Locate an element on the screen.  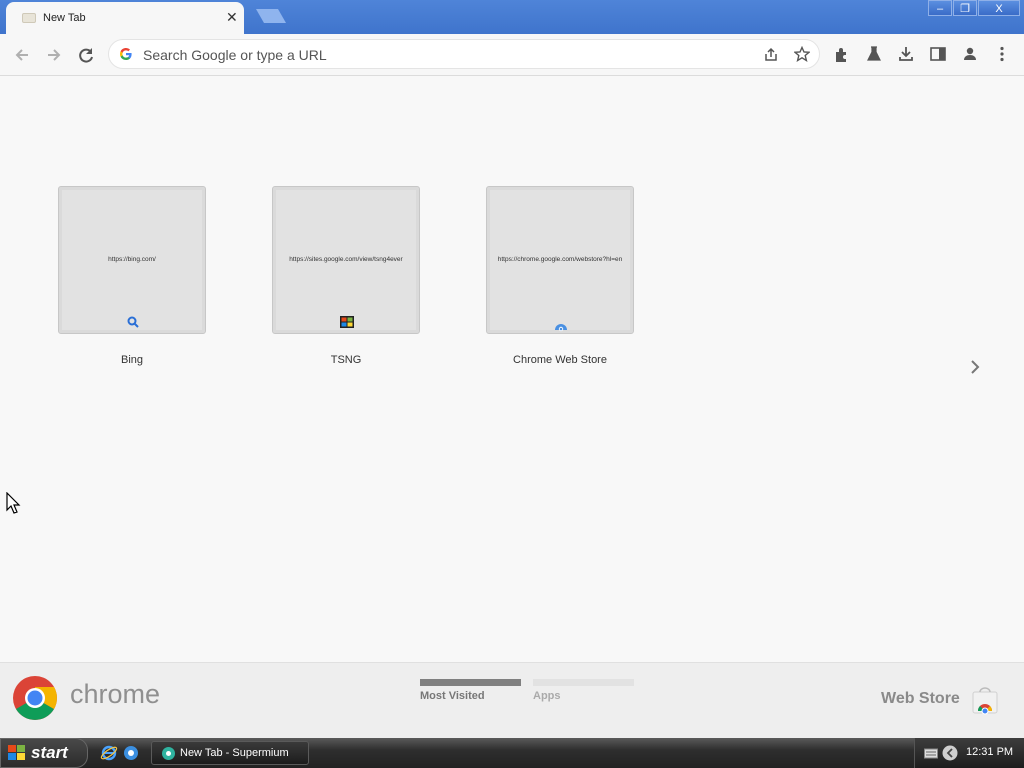
taskbar-item-label: New Tab - Supermium is located at coordinates (234, 753).